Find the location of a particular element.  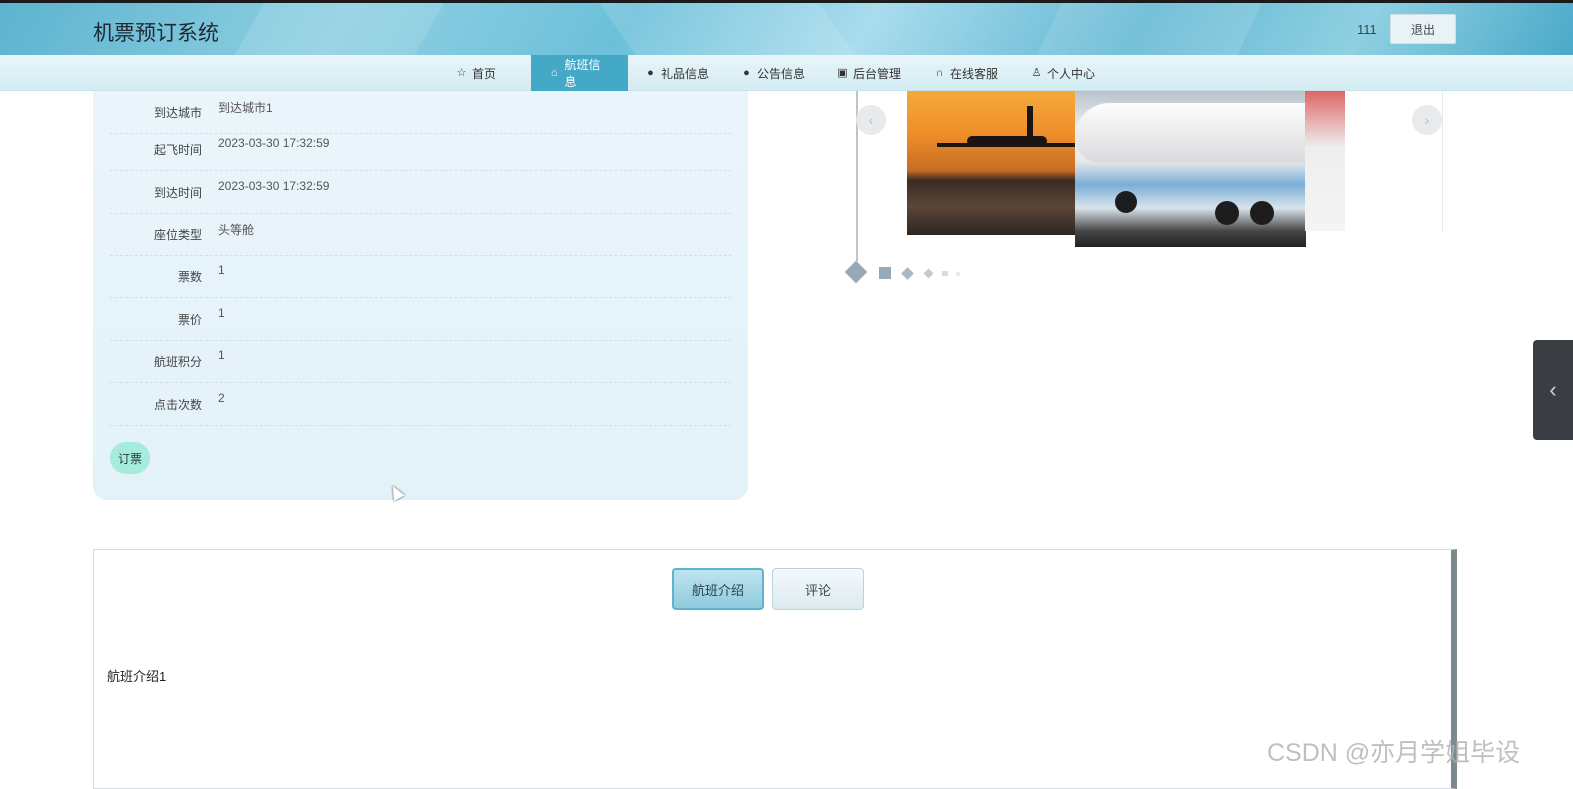

user-name: 111 is located at coordinates (1367, 29).